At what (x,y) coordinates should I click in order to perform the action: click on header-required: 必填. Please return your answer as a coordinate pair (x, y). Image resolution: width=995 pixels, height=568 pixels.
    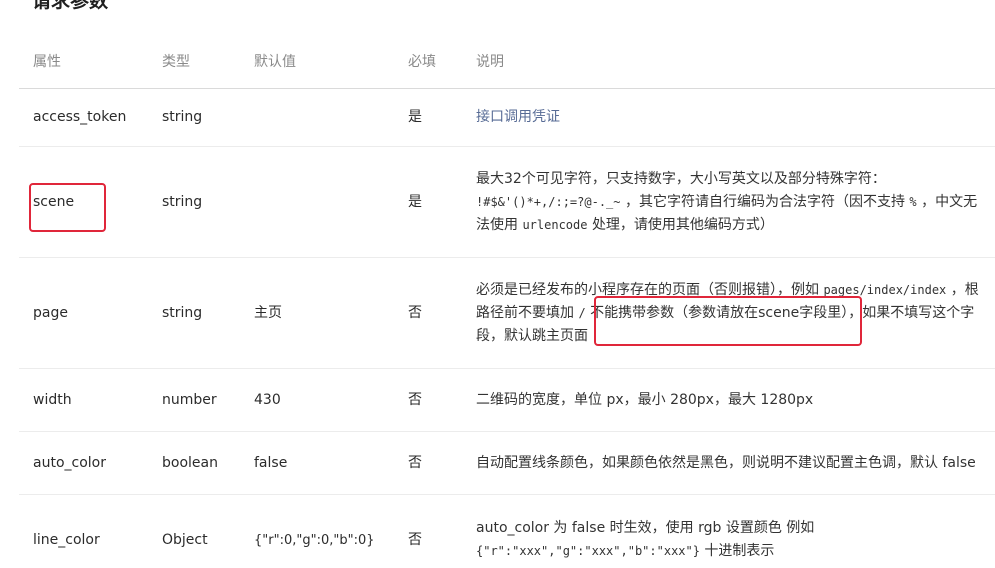
    Looking at the image, I should click on (422, 61).